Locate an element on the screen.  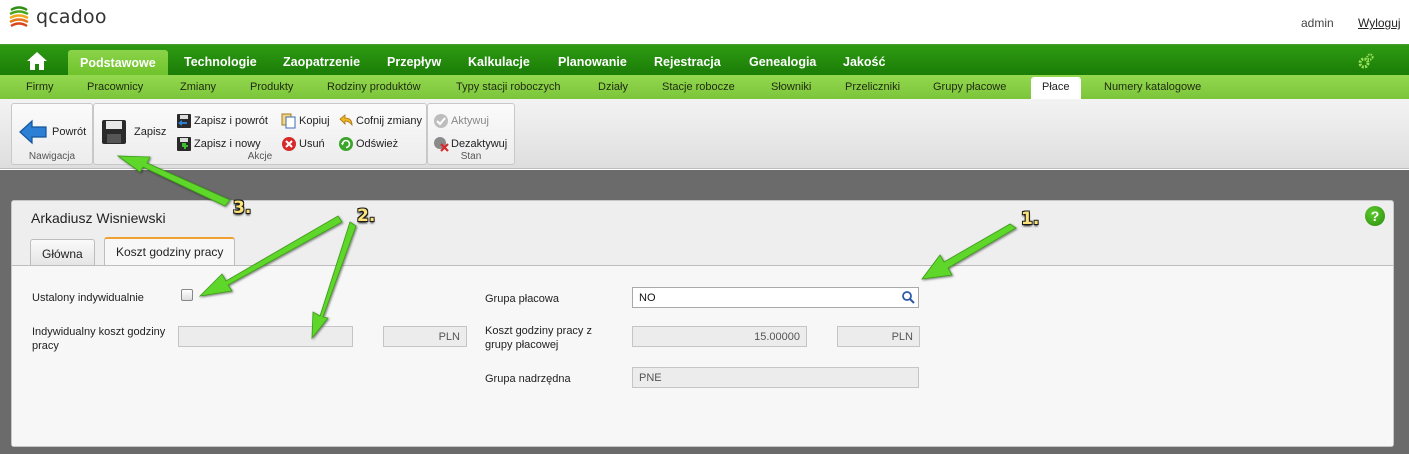
refresh-icon is located at coordinates (346, 144).